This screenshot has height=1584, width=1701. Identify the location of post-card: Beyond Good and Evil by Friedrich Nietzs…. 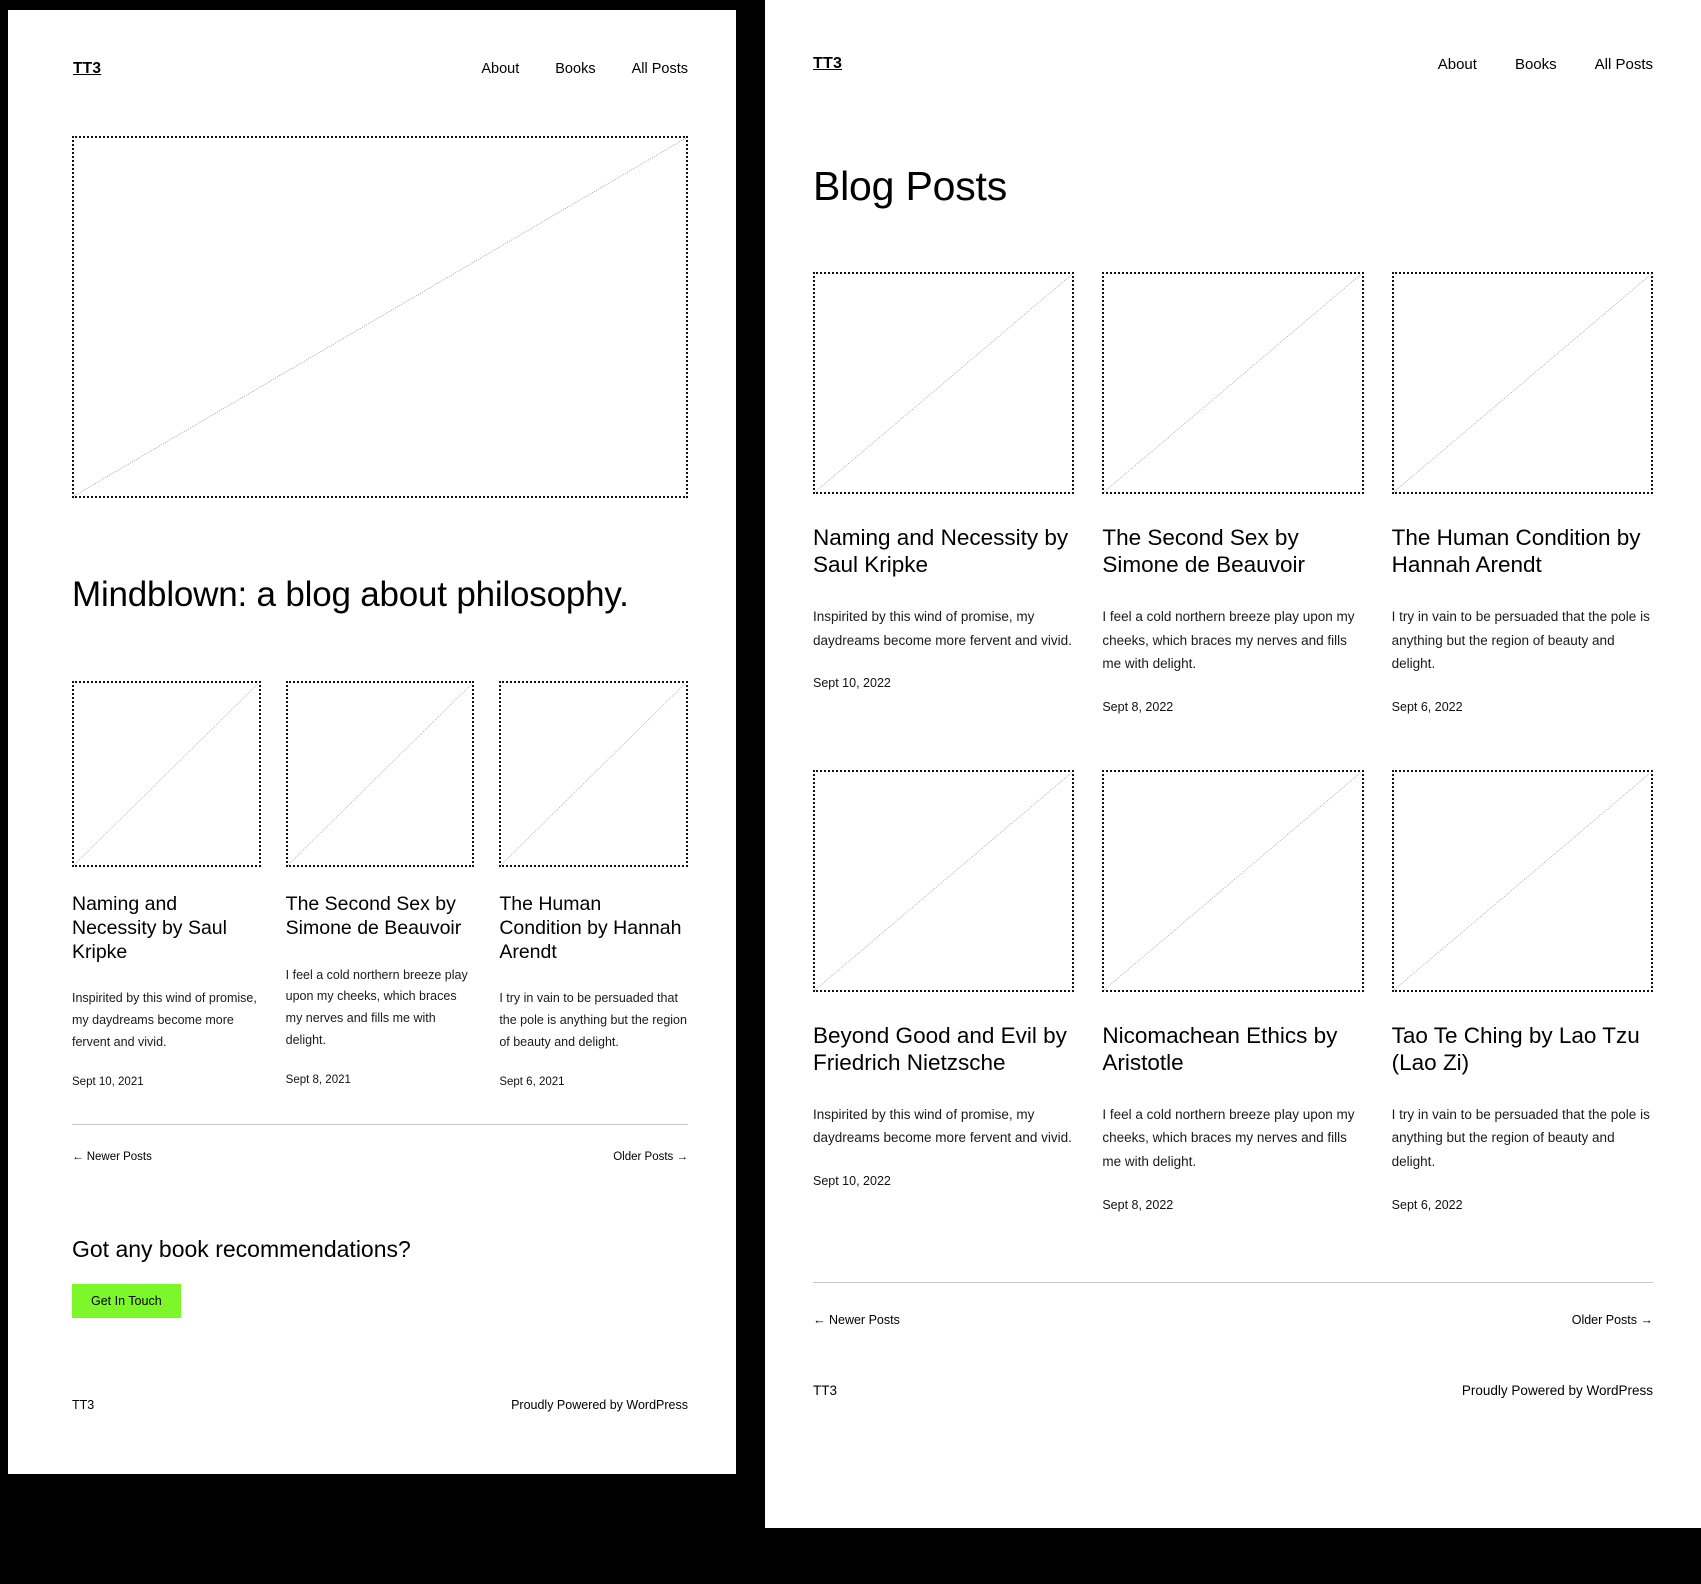
(944, 990).